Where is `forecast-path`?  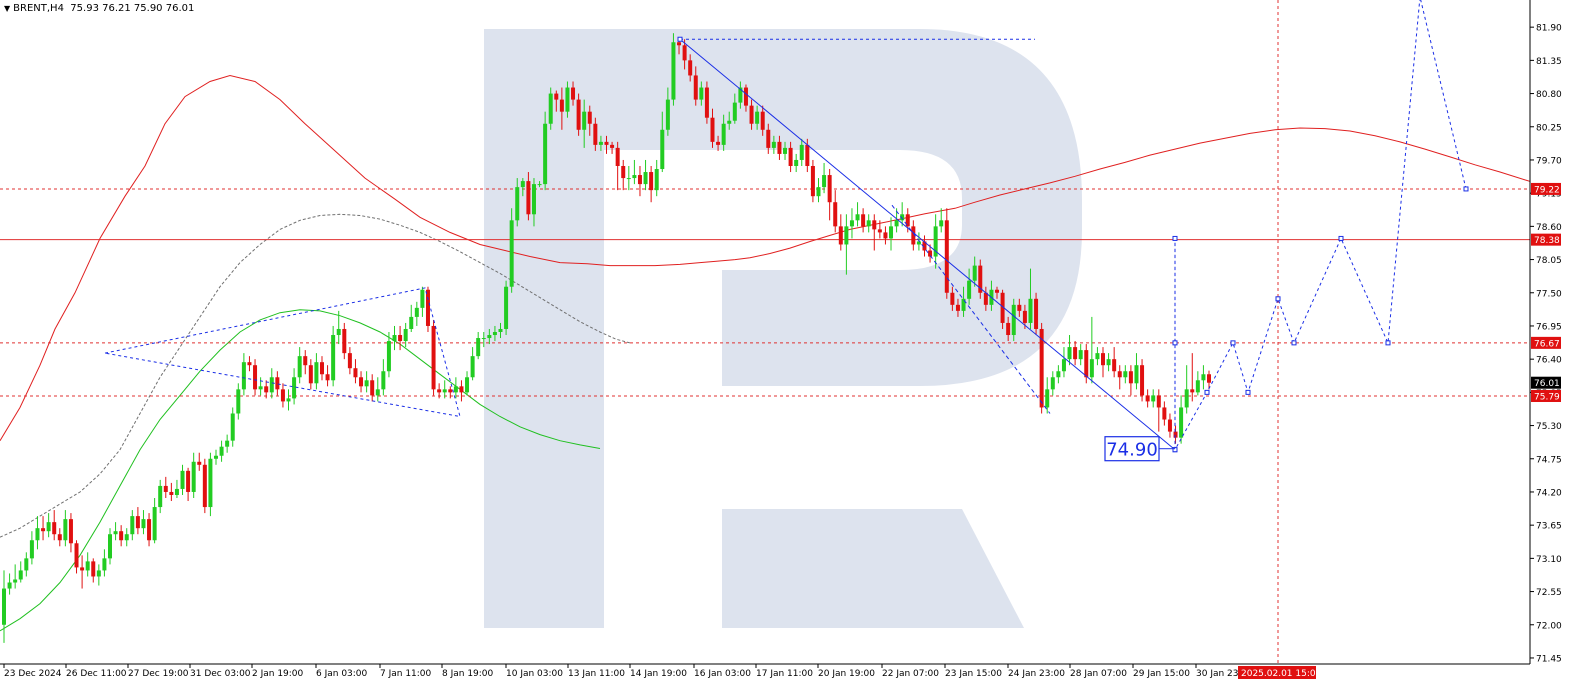 forecast-path is located at coordinates (1320, 226).